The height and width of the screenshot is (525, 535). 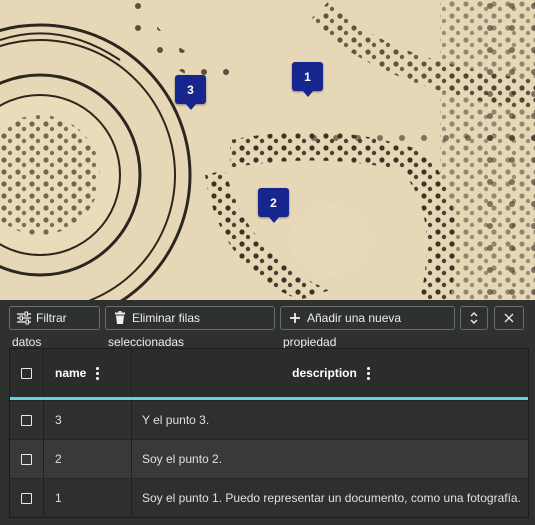 What do you see at coordinates (146, 342) in the screenshot?
I see `delete-rows-label-wrap: seleccionadas` at bounding box center [146, 342].